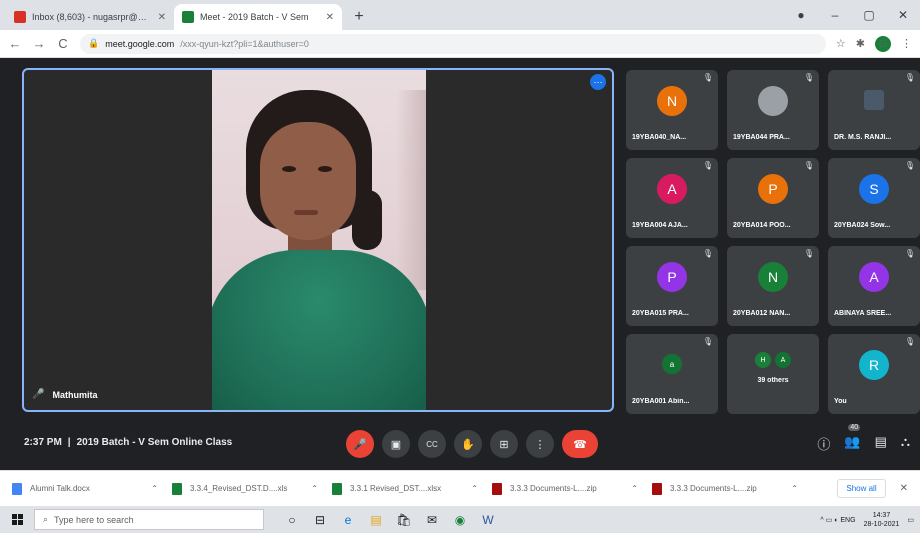 This screenshot has height=533, width=920. Describe the element at coordinates (905, 443) in the screenshot. I see `activities-icon: ⛬` at that location.